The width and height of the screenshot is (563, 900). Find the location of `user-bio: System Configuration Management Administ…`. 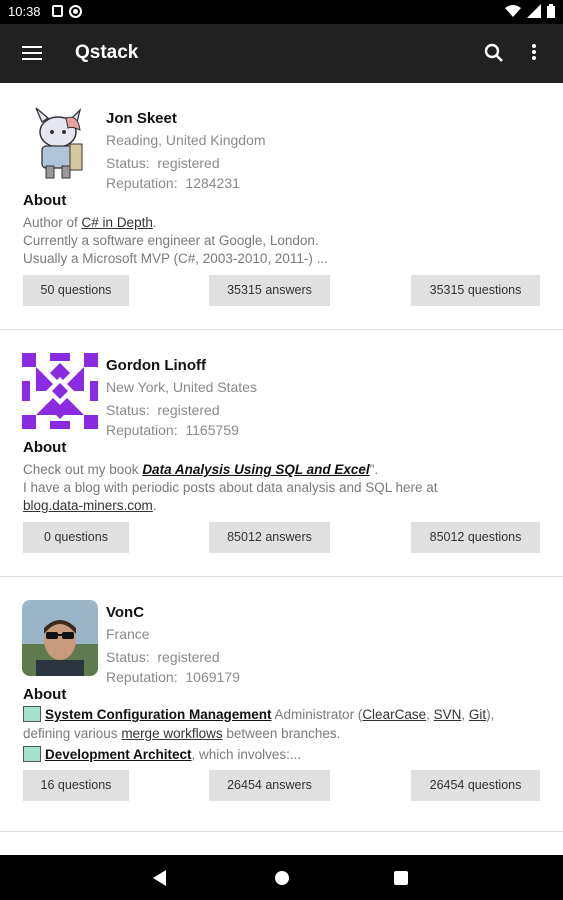

user-bio: System Configuration Management Administ… is located at coordinates (259, 734).